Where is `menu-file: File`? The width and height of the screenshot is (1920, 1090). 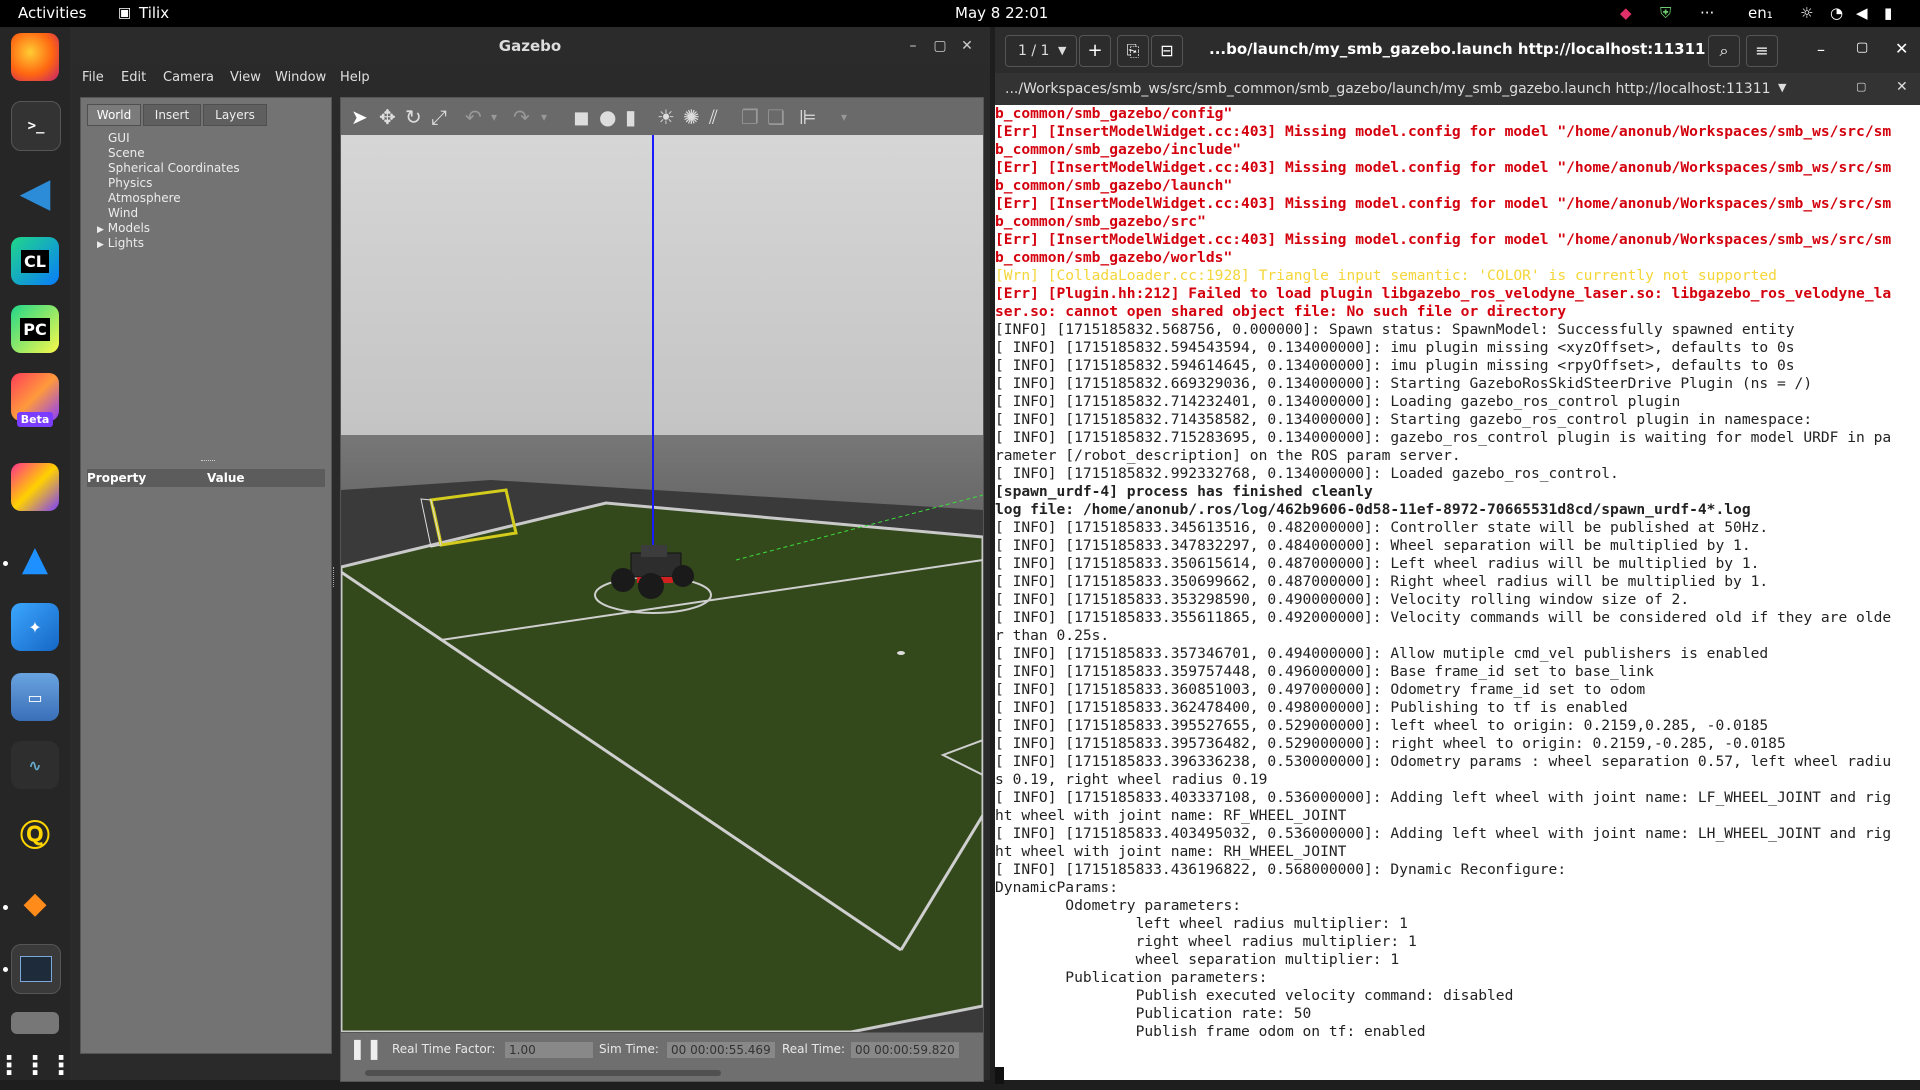 menu-file: File is located at coordinates (93, 77).